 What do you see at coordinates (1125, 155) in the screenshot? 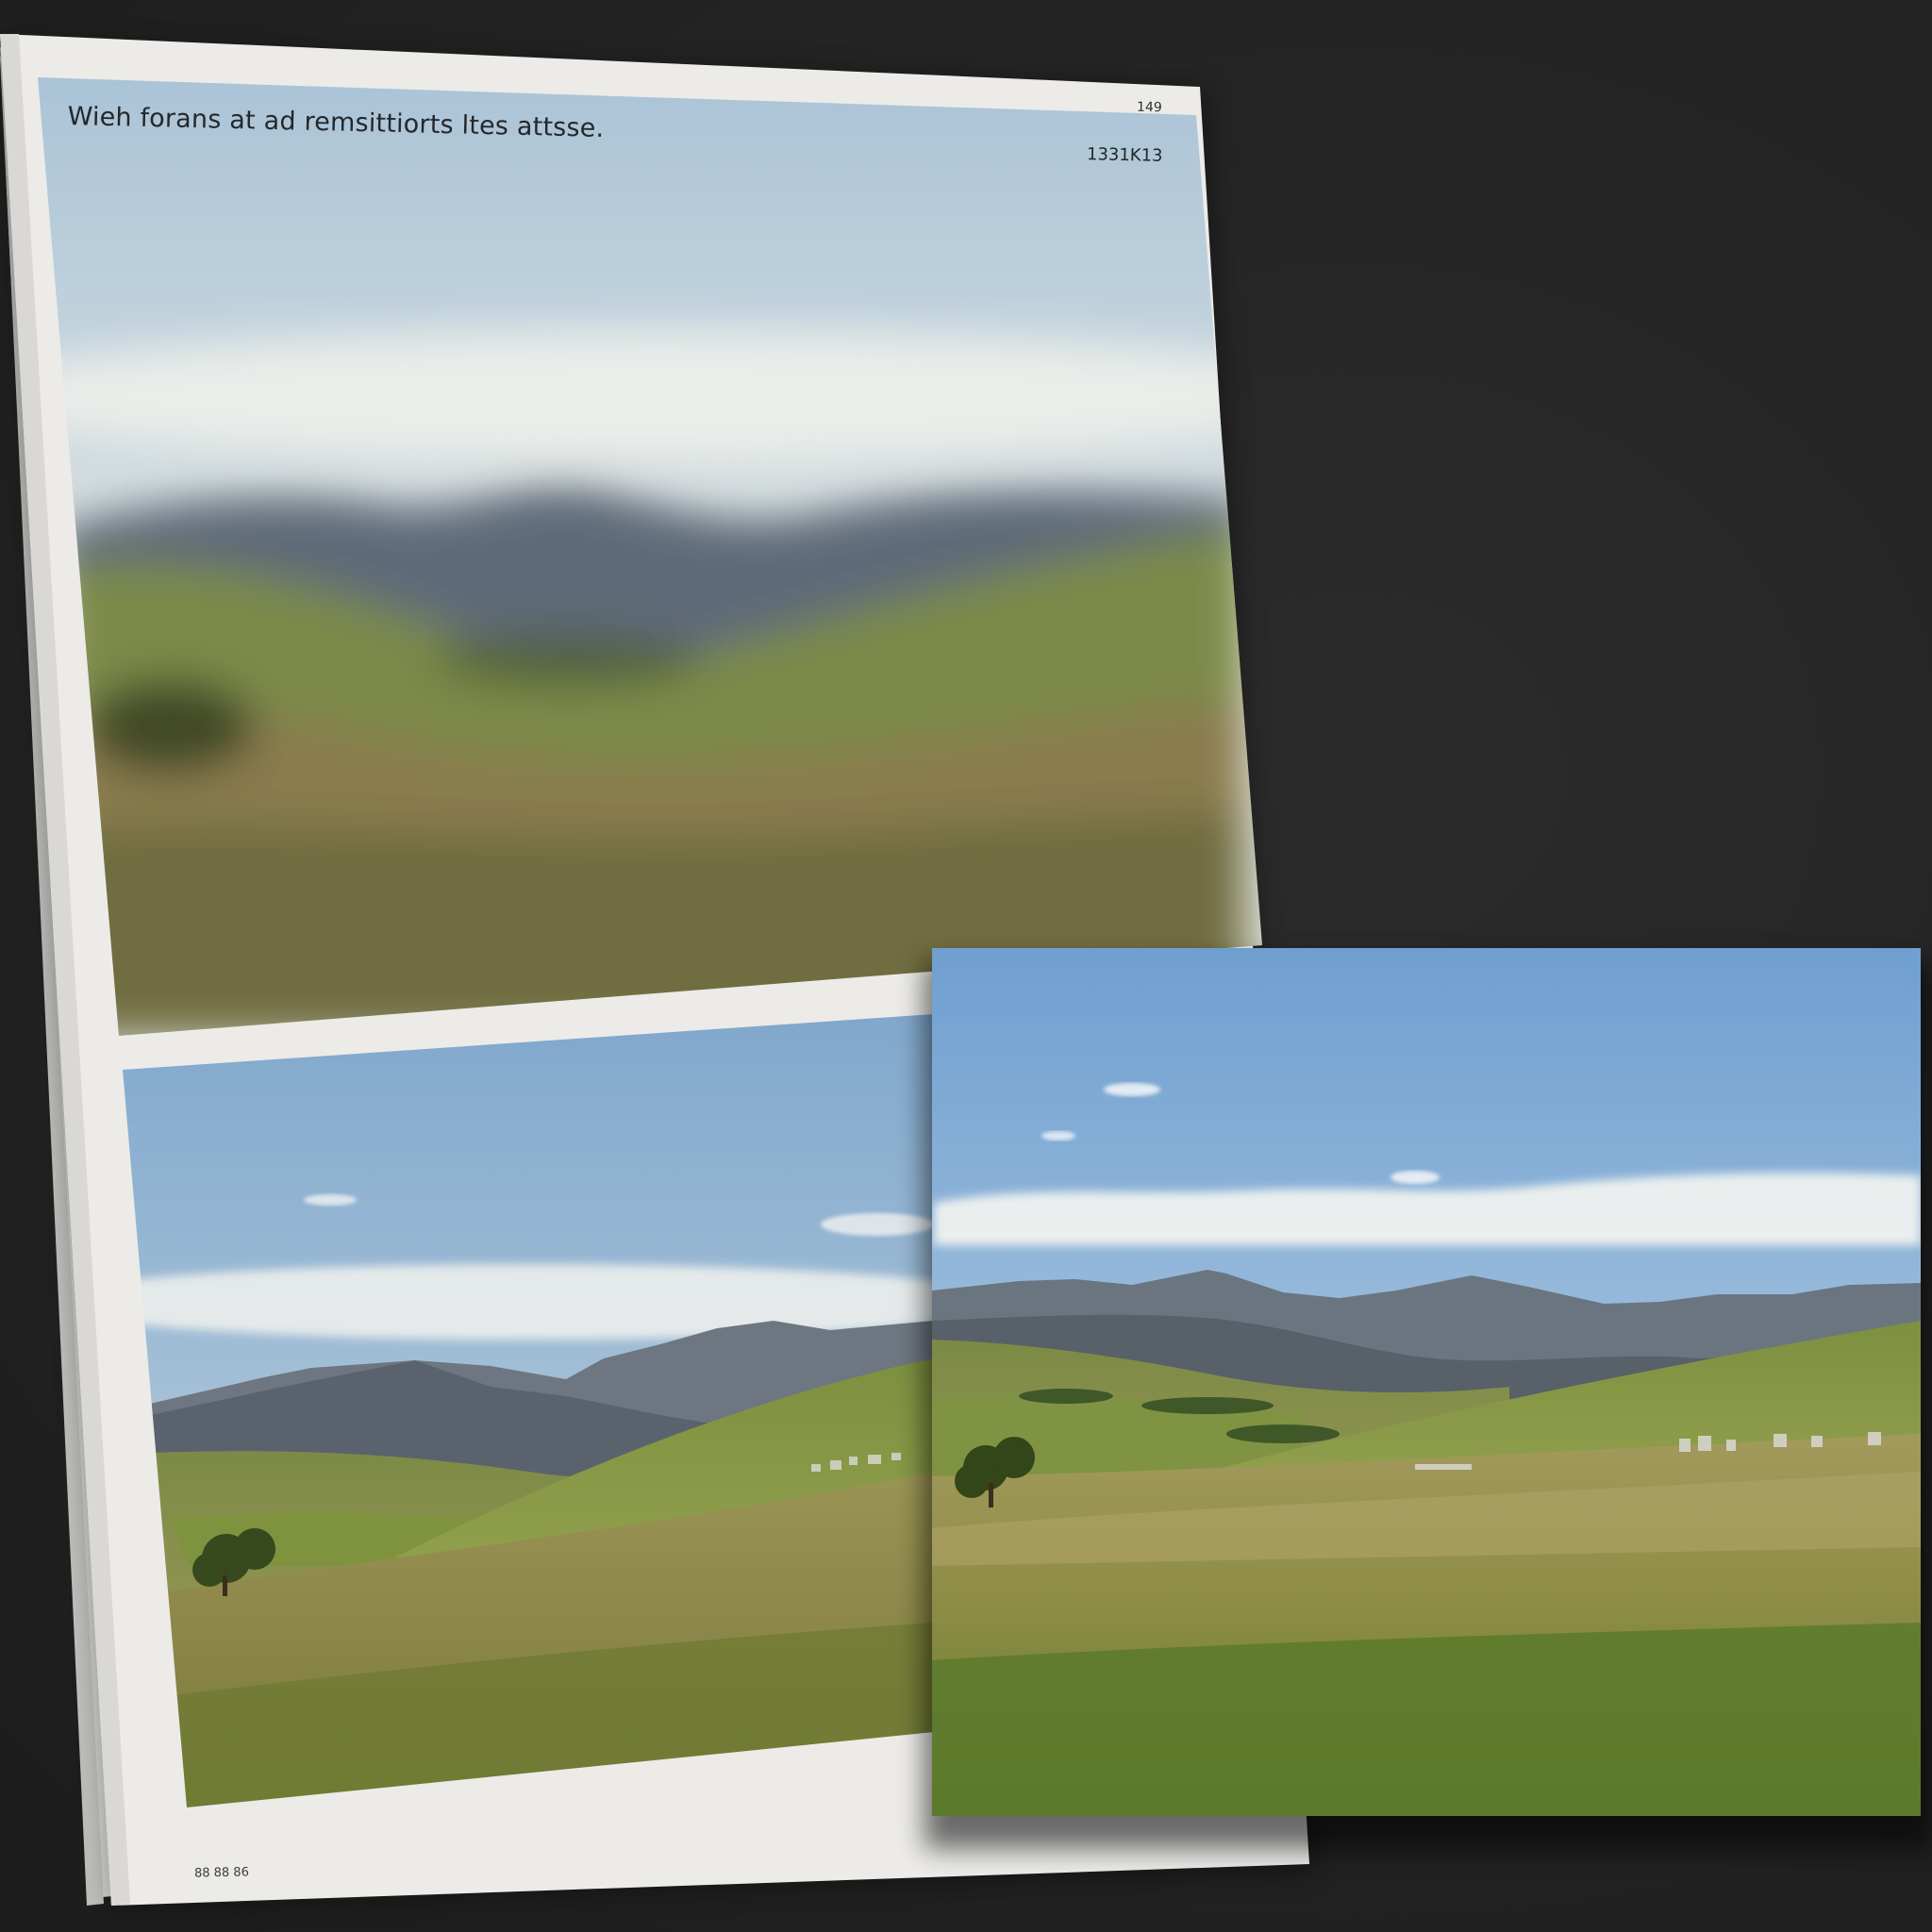
I see `photo-code: 1331K13` at bounding box center [1125, 155].